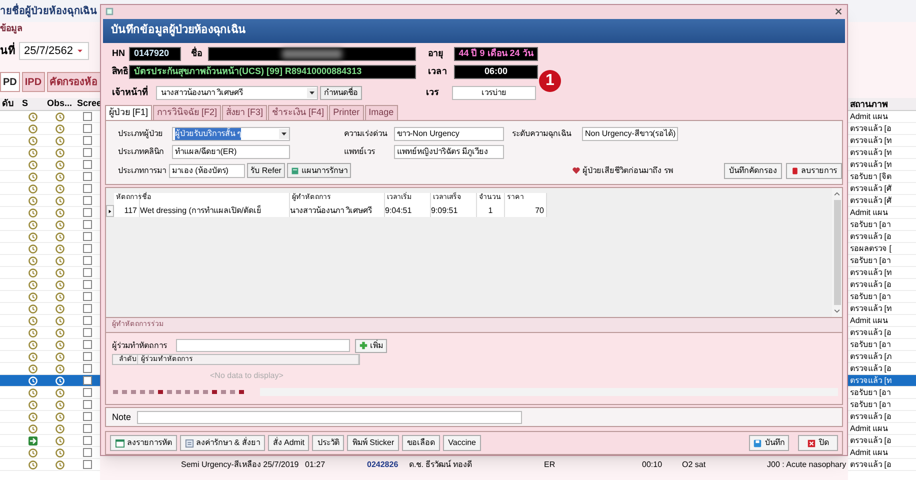 This screenshot has height=480, width=916. Describe the element at coordinates (373, 443) in the screenshot. I see `action-button: พิมพ์ Sticker` at that location.